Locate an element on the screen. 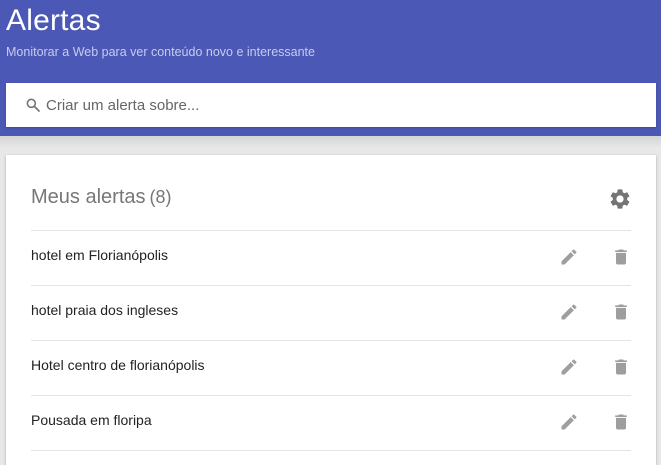 The width and height of the screenshot is (661, 465). alert-row: hotel em Florianópolis is located at coordinates (331, 257).